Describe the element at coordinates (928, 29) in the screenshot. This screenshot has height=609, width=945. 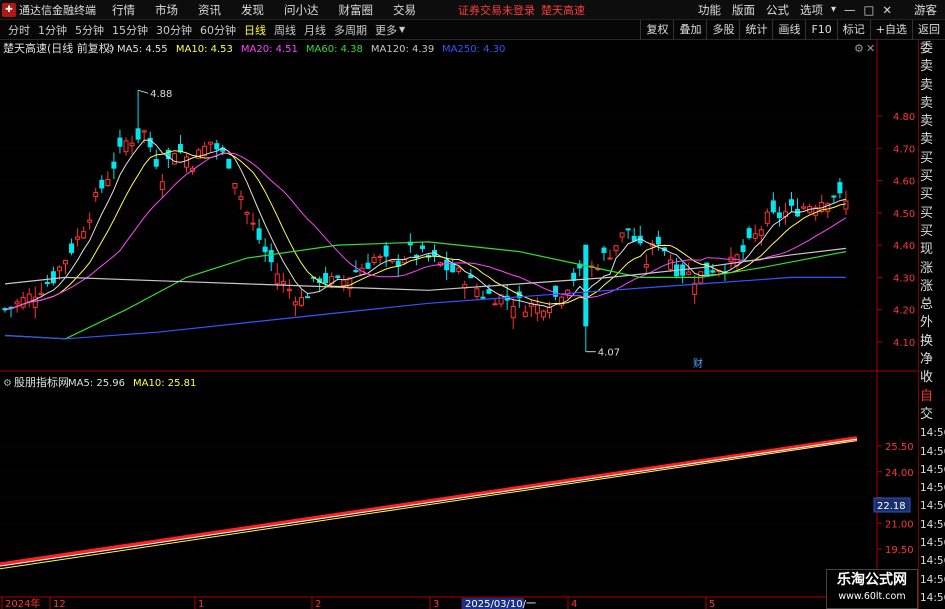
I see `back-button: 返回` at that location.